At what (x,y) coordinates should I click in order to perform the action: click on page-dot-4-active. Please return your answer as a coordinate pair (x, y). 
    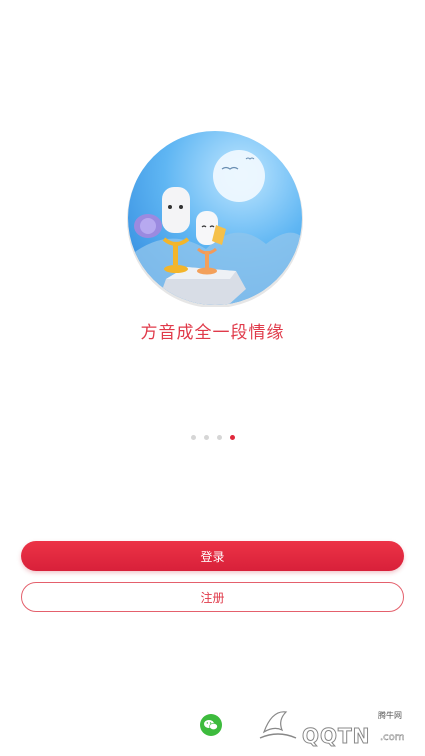
    Looking at the image, I should click on (232, 437).